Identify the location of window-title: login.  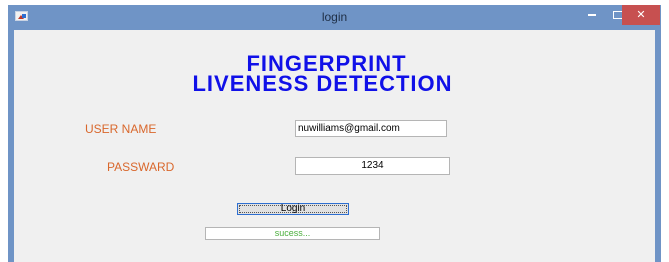
(334, 17).